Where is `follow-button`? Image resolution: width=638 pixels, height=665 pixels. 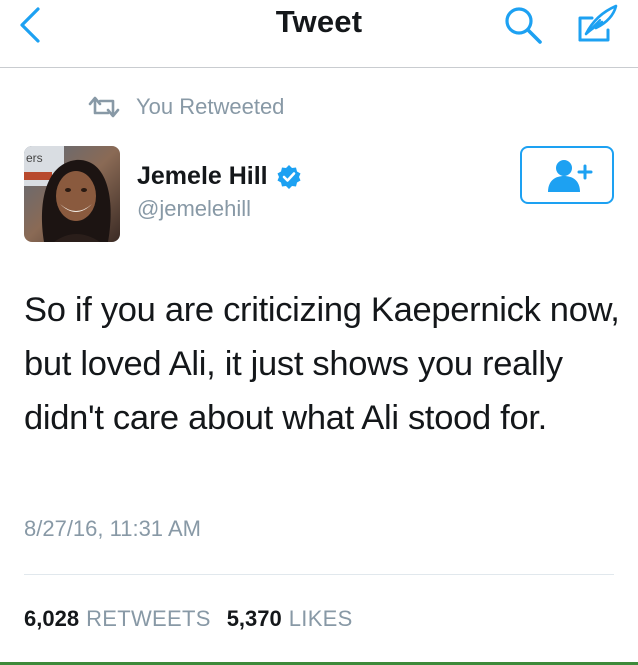 follow-button is located at coordinates (567, 175).